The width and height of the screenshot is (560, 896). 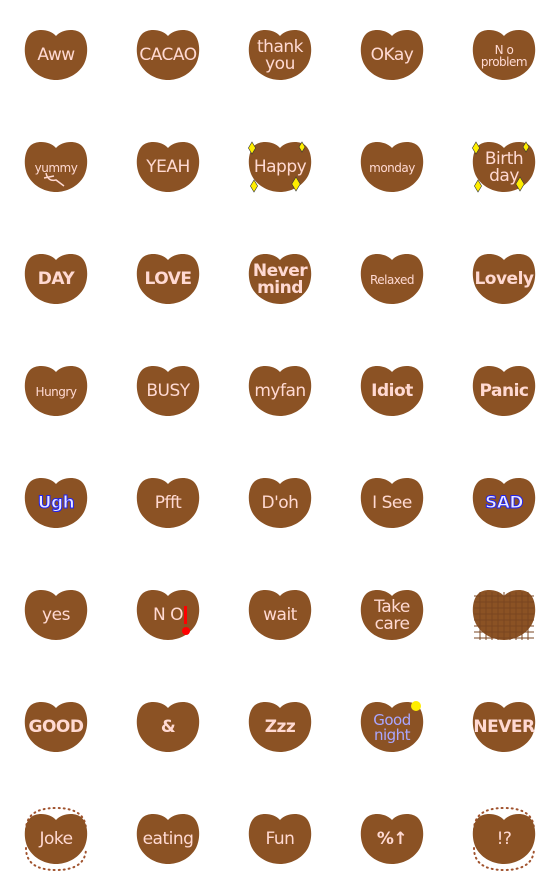 I want to click on sticker-34: NEVER, so click(x=504, y=727).